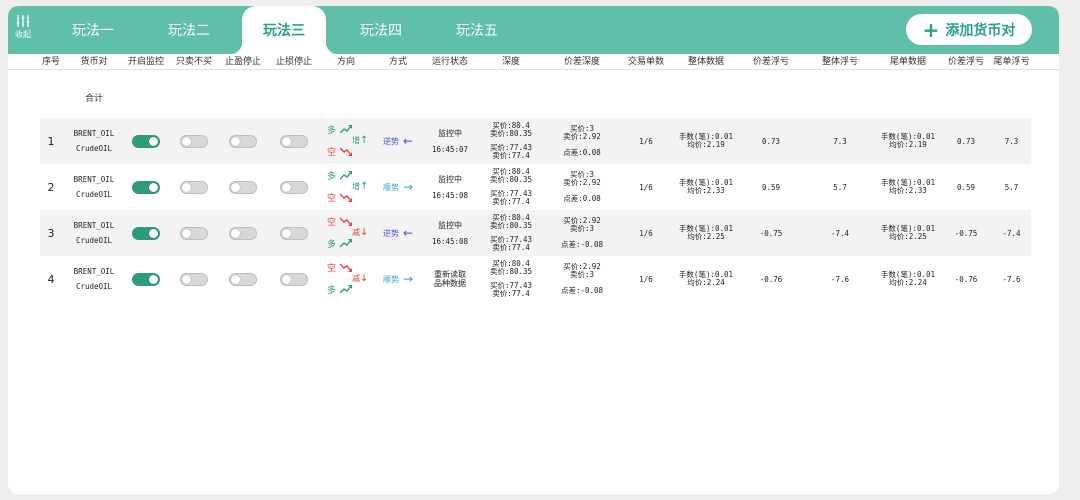 This screenshot has height=500, width=1080. What do you see at coordinates (381, 30) in the screenshot?
I see `tab-4: 玩法四` at bounding box center [381, 30].